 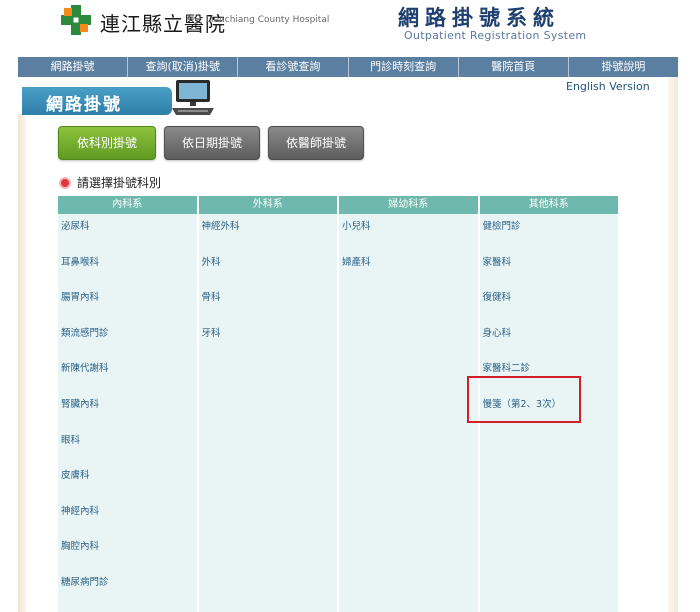 I want to click on dept-link-obstetrics-gynecology: 婦產科, so click(x=408, y=272).